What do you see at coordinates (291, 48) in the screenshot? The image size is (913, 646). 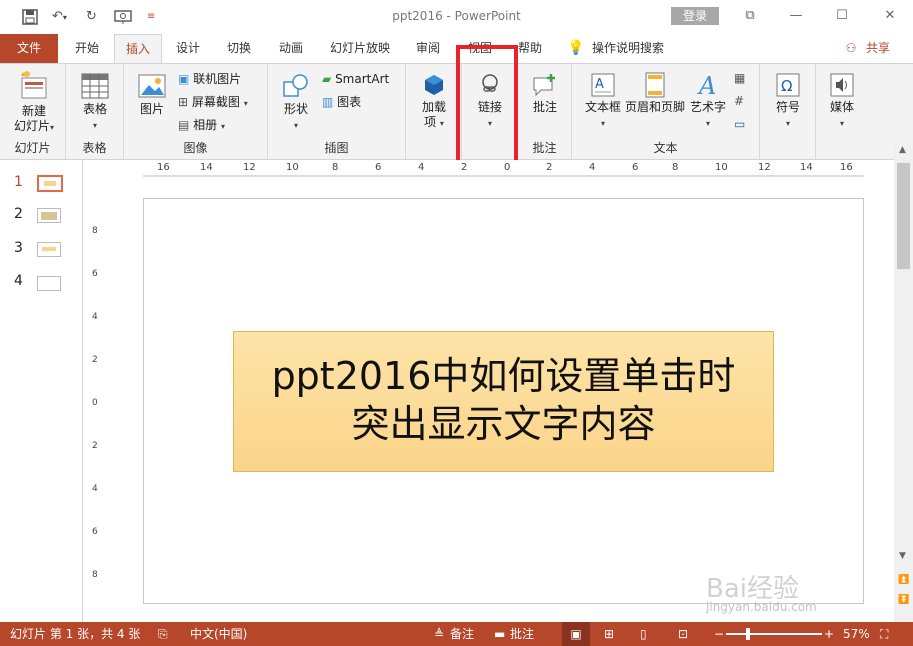 I see `tab-animations: 动画` at bounding box center [291, 48].